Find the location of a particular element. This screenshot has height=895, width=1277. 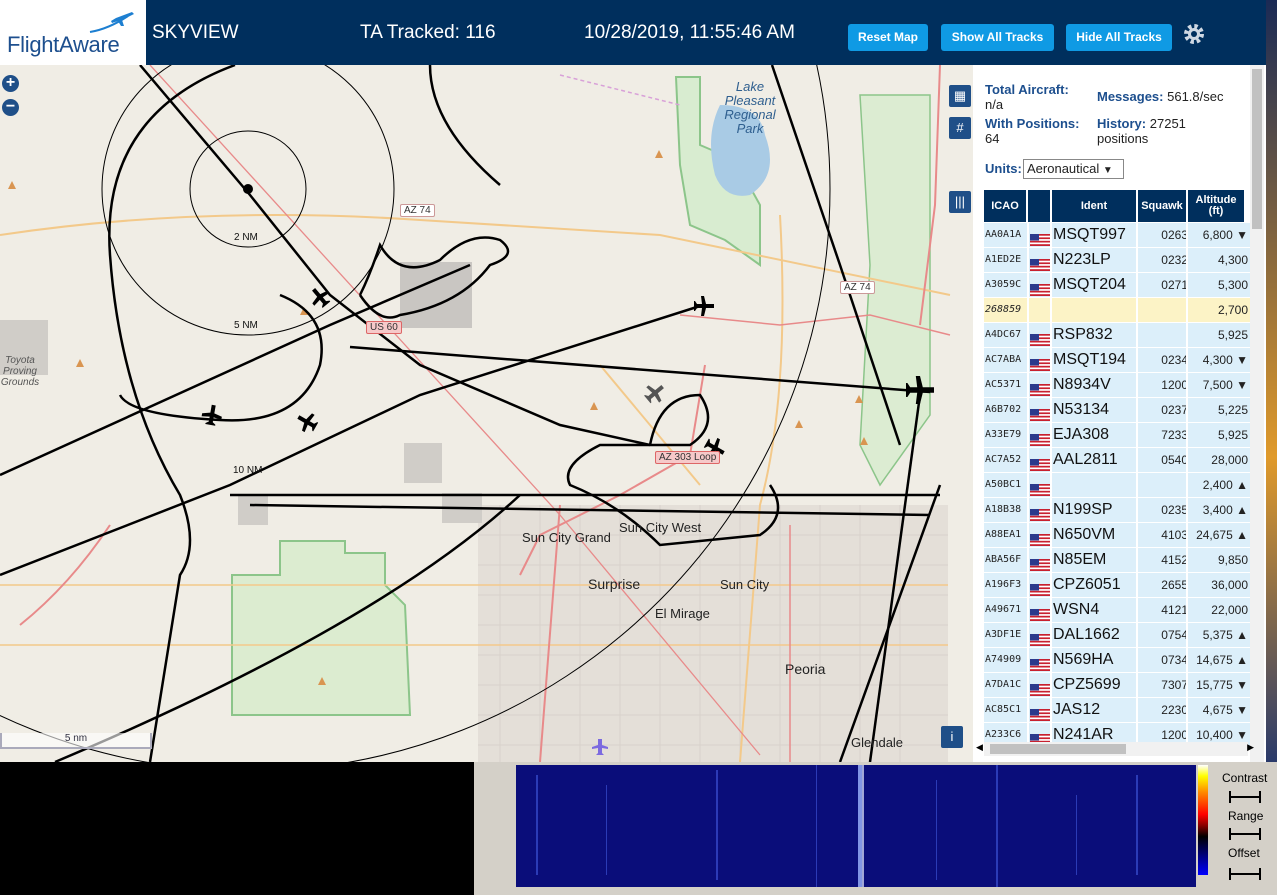

units-label: Units: is located at coordinates (1003, 168).